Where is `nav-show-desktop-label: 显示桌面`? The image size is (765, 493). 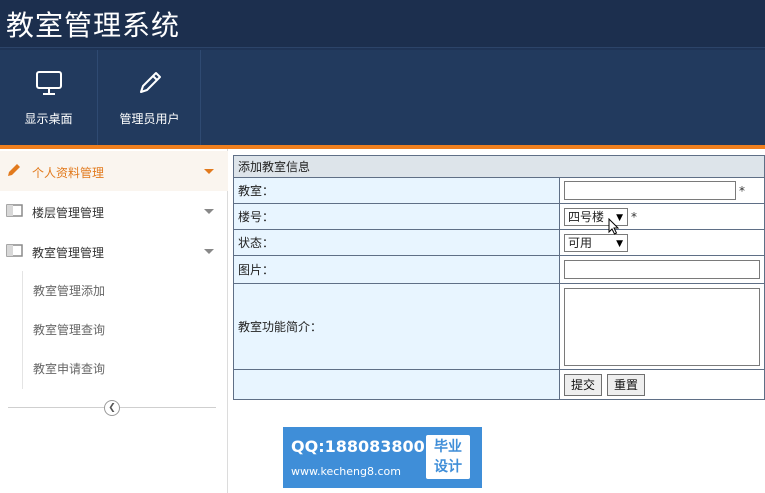
nav-show-desktop-label: 显示桌面 is located at coordinates (48, 119).